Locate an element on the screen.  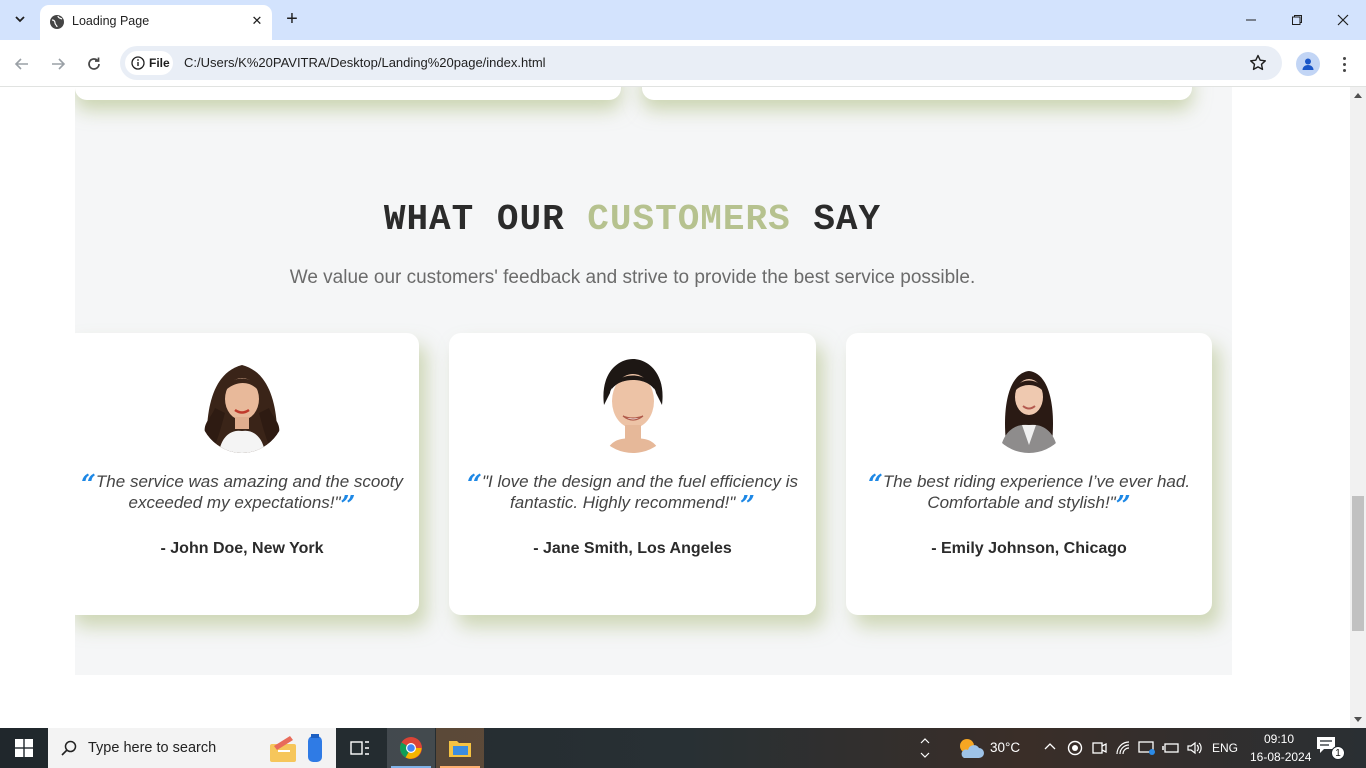
notifications-button: 1 is located at coordinates (1331, 749).